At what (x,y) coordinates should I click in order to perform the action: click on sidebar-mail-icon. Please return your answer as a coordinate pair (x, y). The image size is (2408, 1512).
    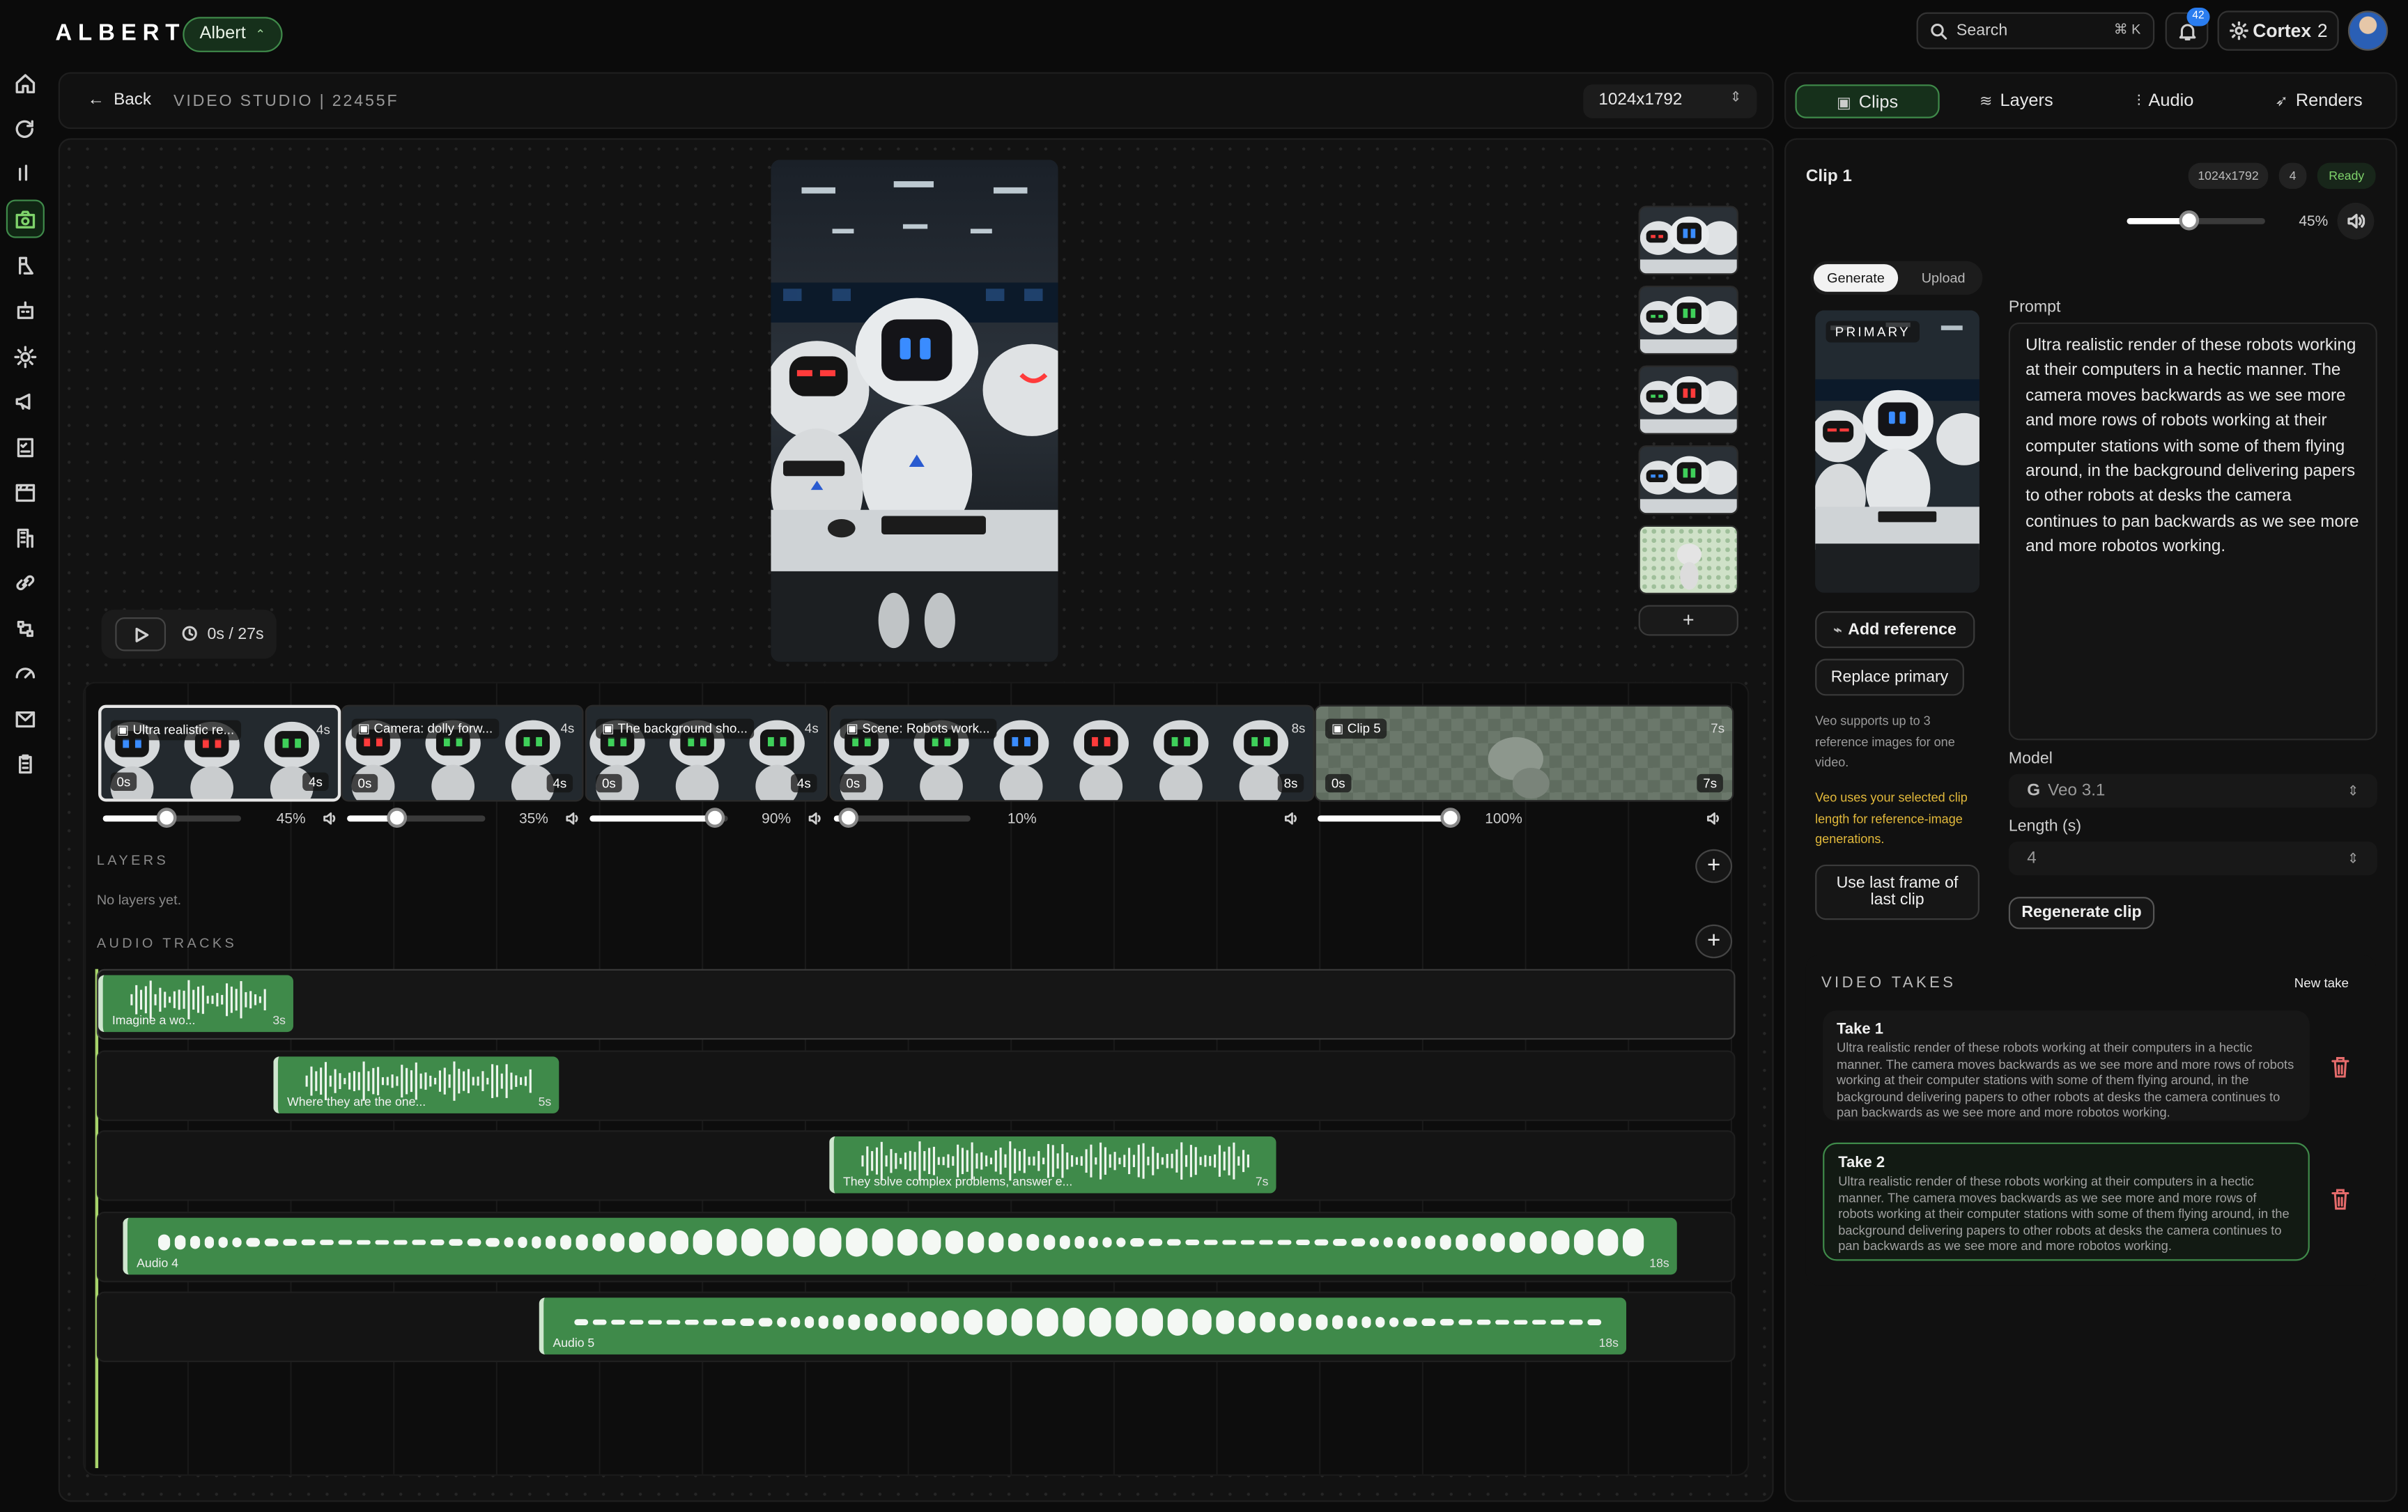
    Looking at the image, I should click on (25, 719).